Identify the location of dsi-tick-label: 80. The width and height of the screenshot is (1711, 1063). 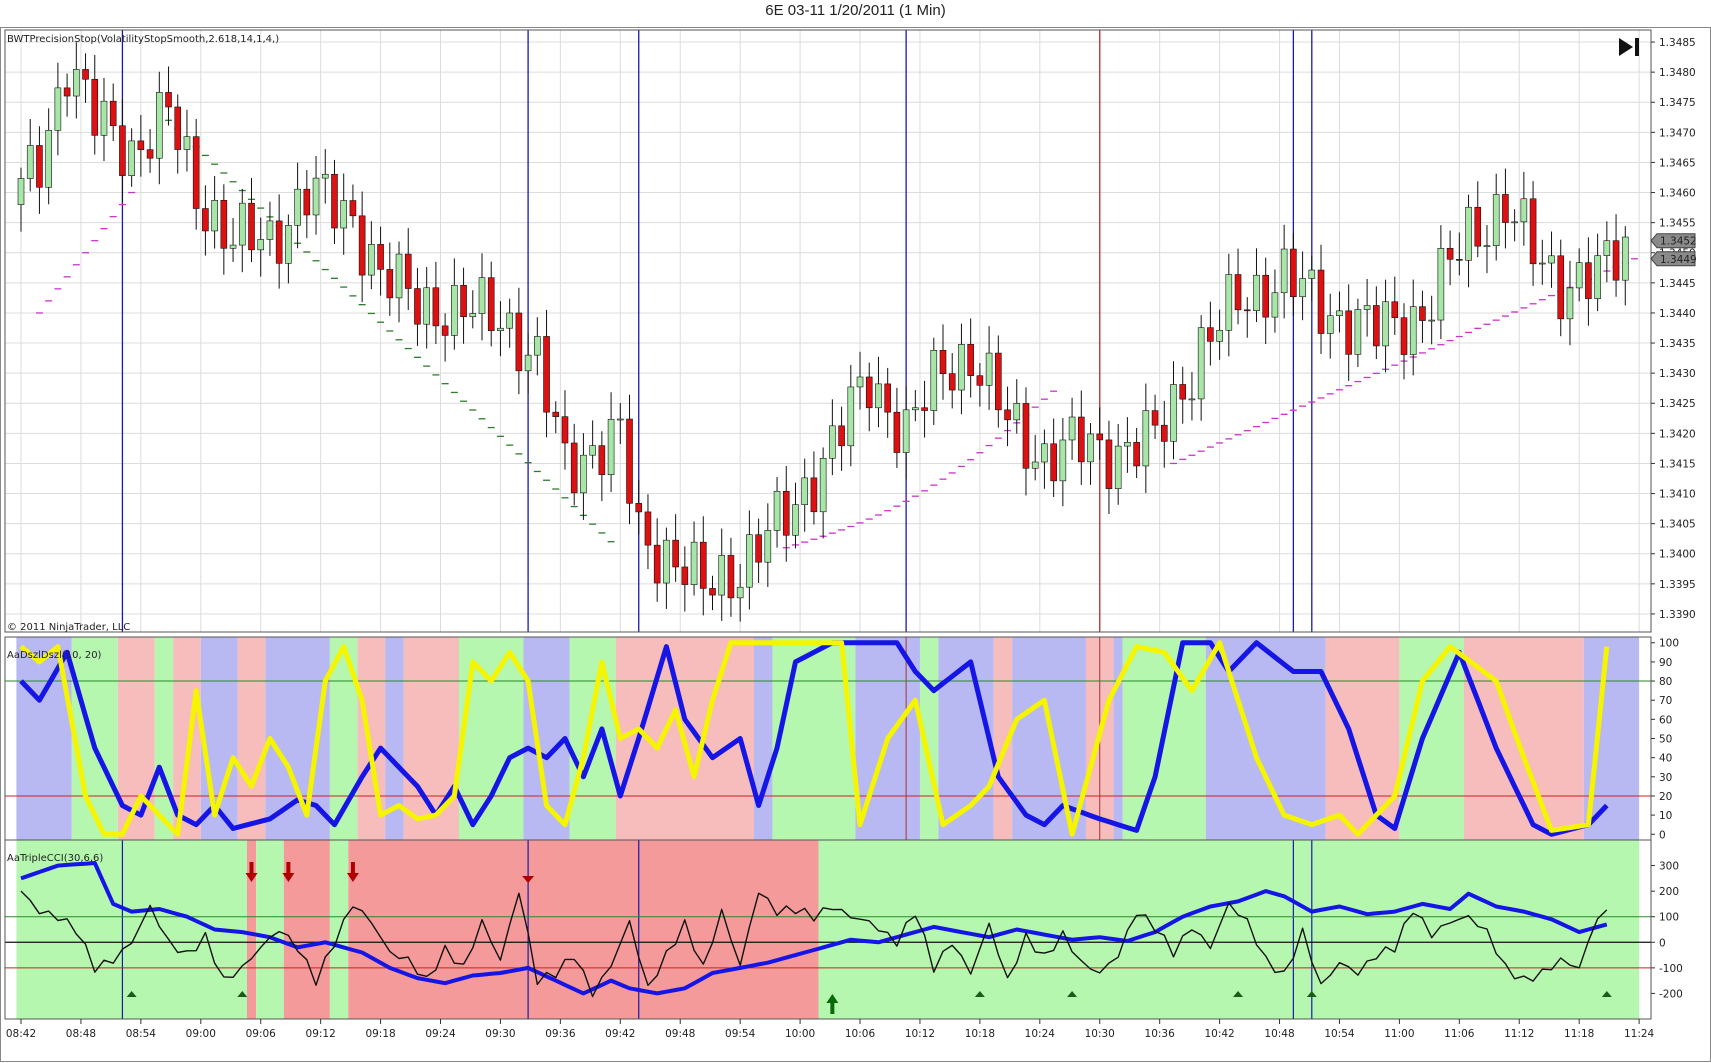
(1665, 682).